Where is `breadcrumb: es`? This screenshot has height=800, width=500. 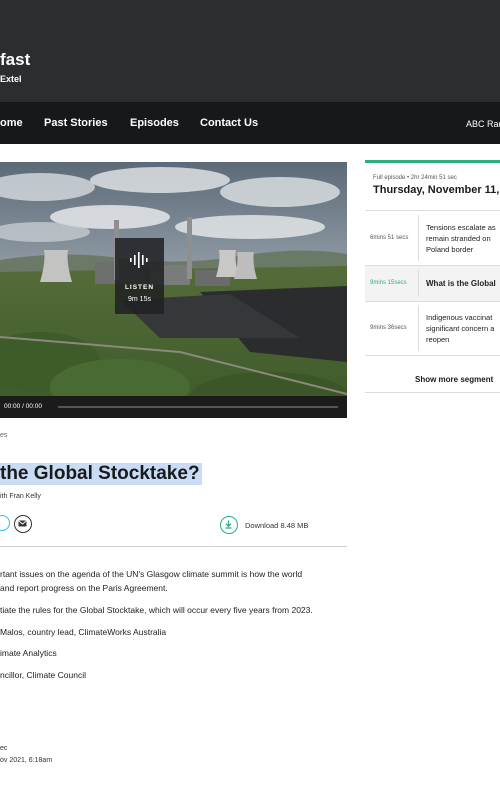 breadcrumb: es is located at coordinates (3, 435).